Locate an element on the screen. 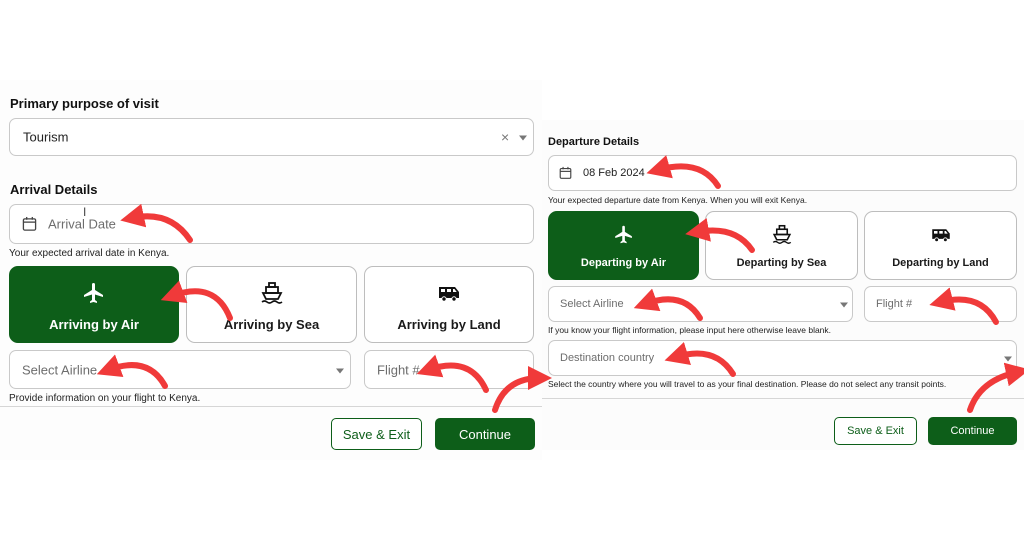 This screenshot has height=558, width=1024. arrival-helper-text: Your expected arrival date in Kenya. is located at coordinates (89, 253).